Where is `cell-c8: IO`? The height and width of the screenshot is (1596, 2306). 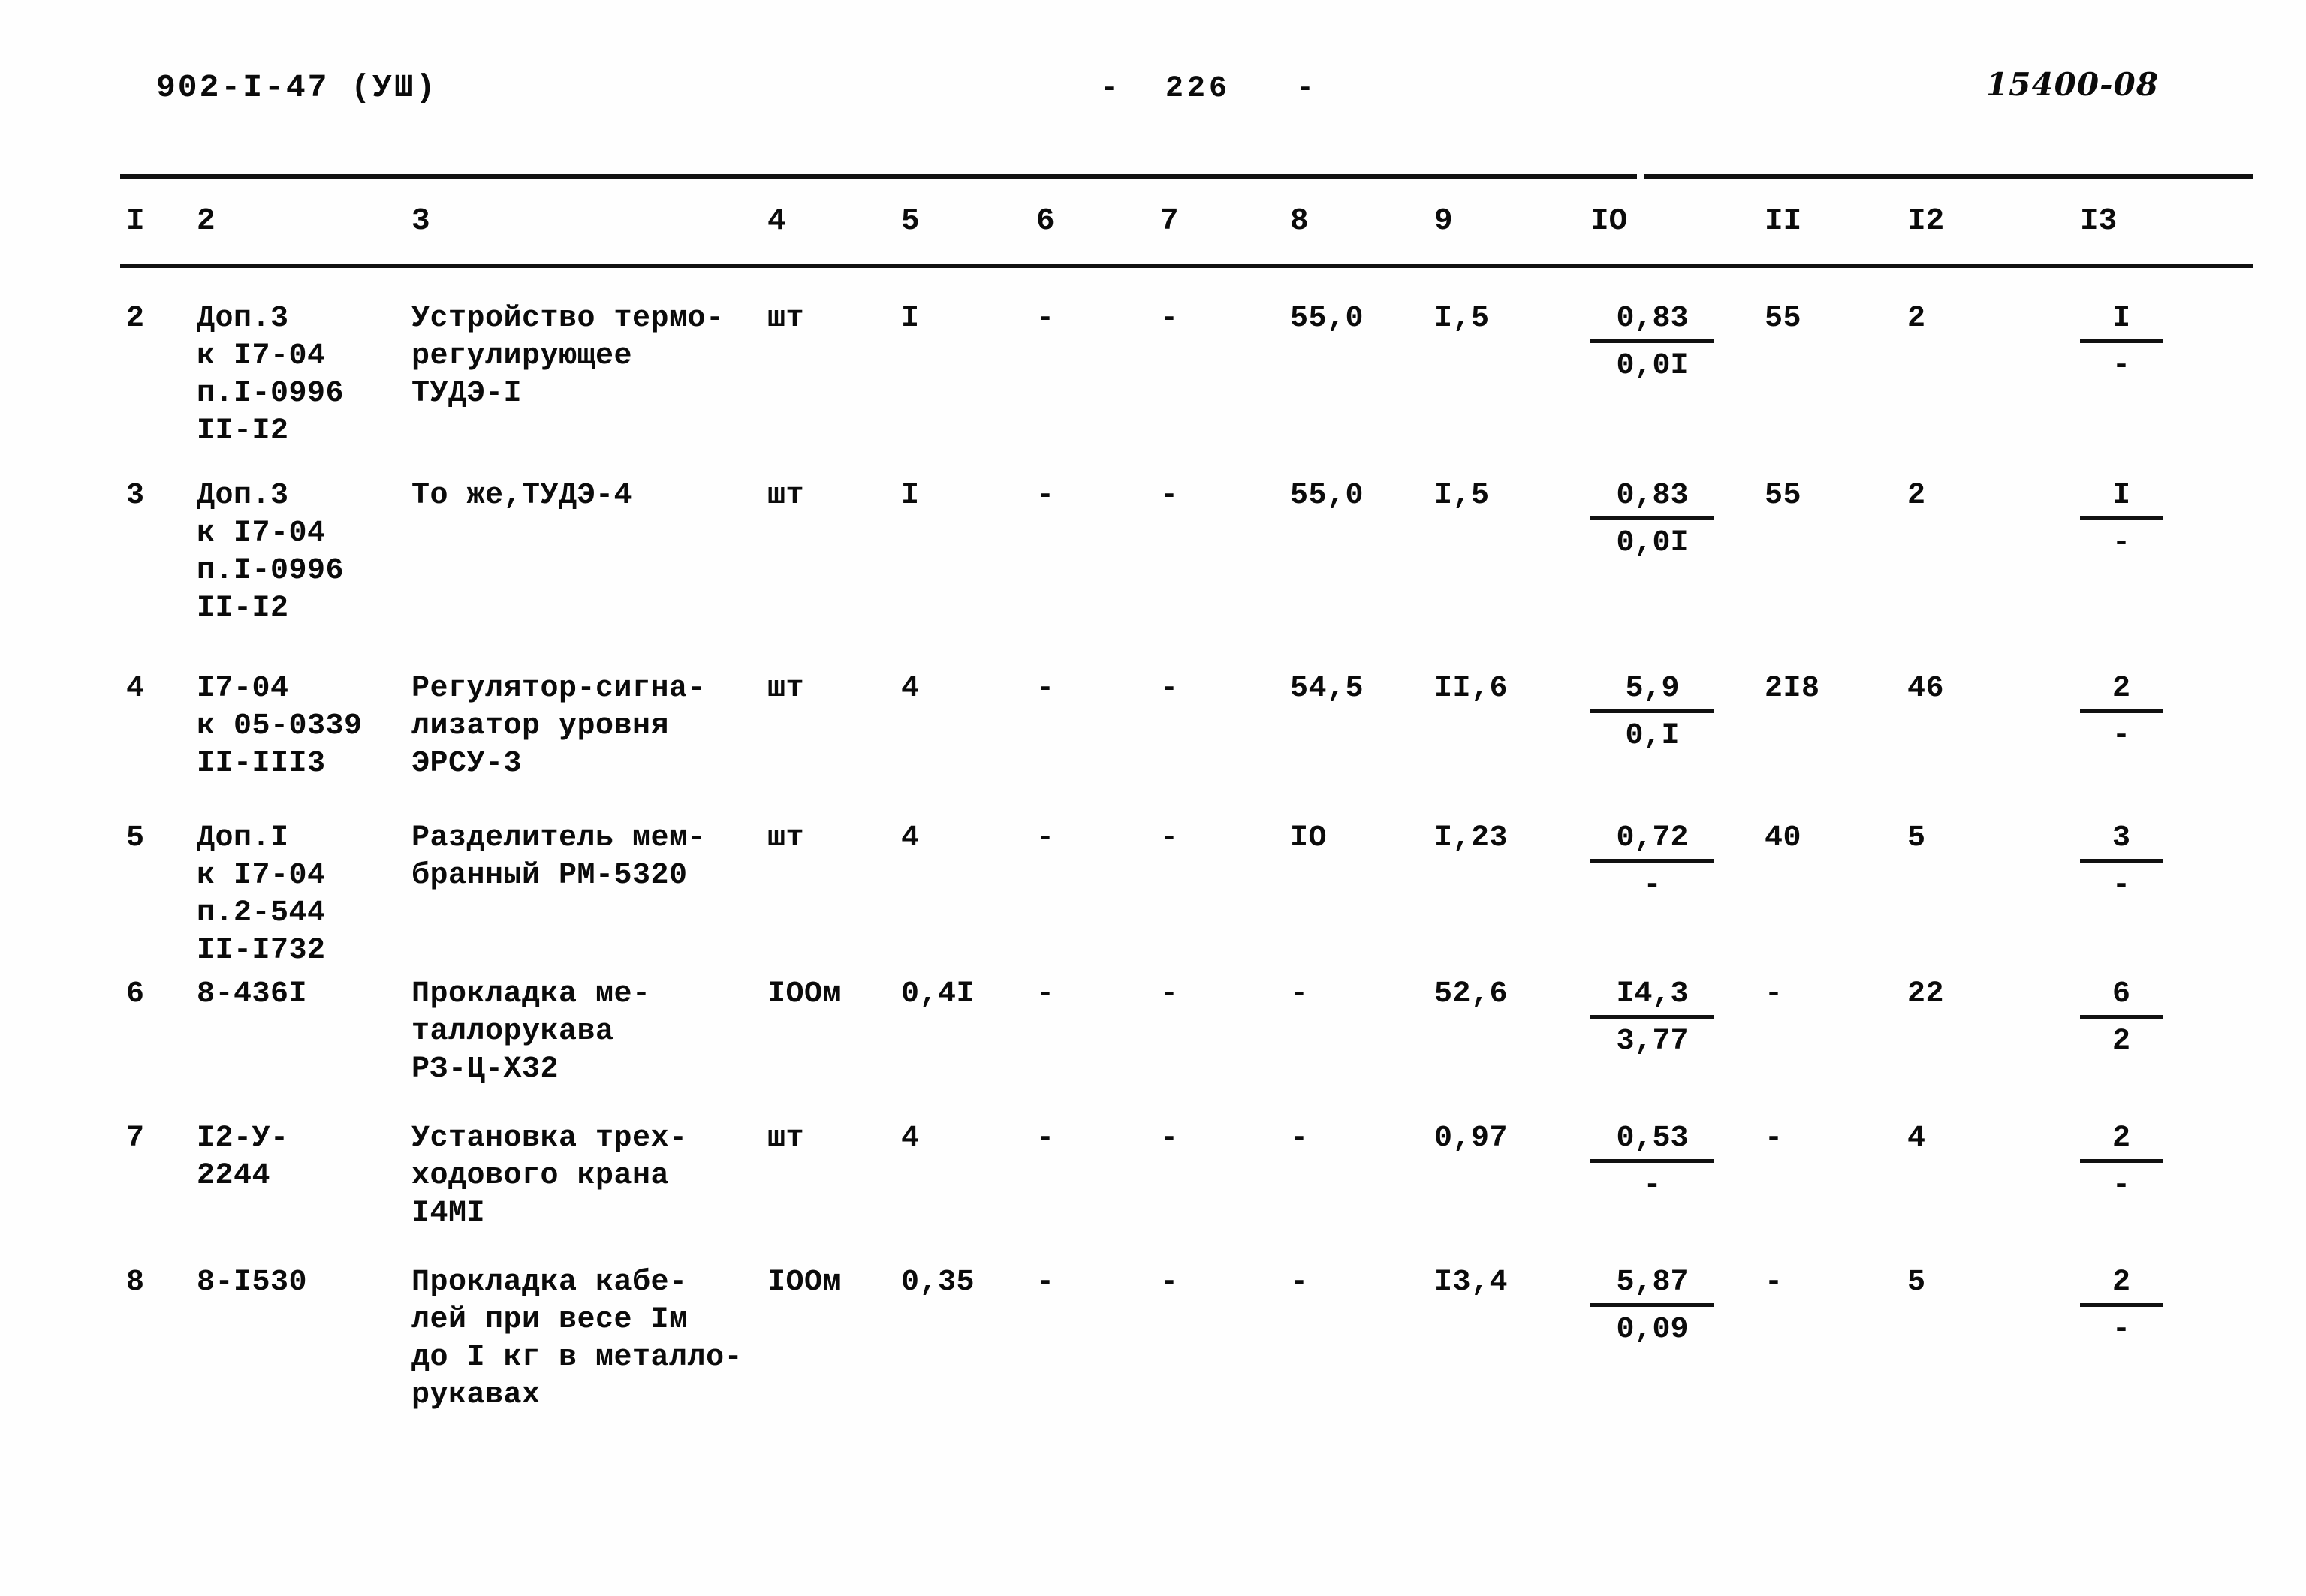 cell-c8: IO is located at coordinates (1309, 838).